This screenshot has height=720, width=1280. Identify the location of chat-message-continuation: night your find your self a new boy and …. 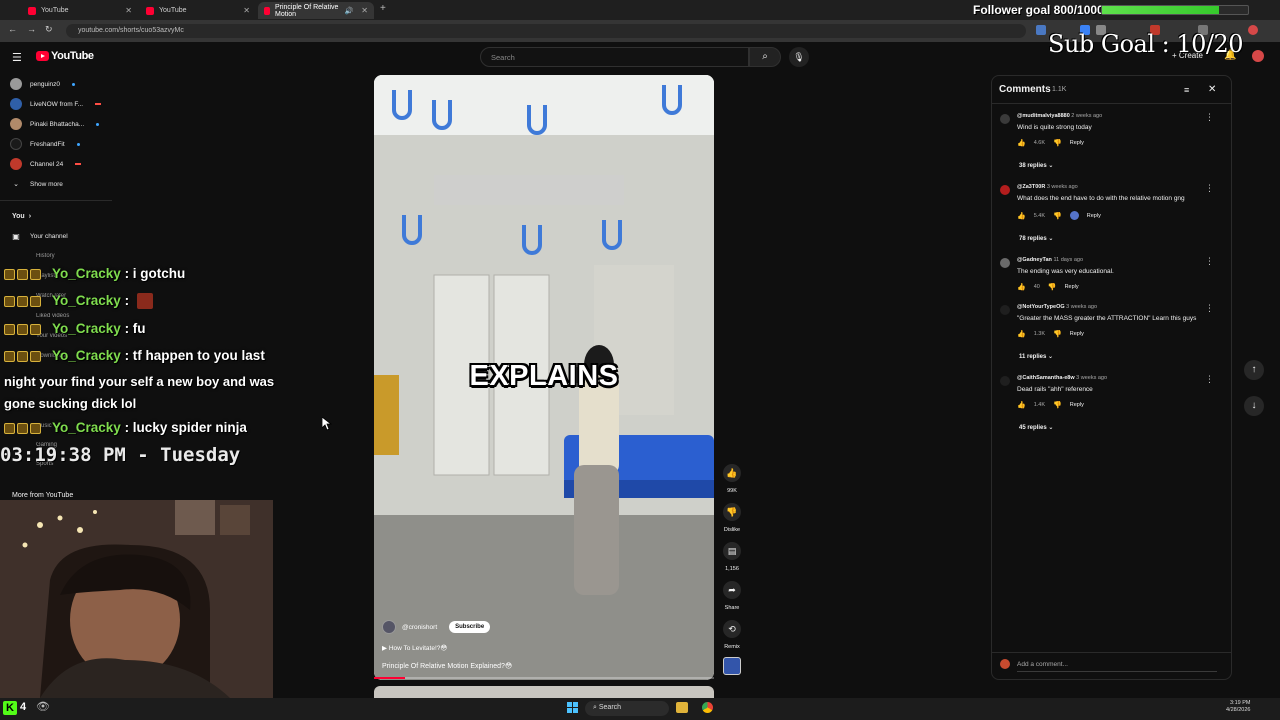
(139, 392).